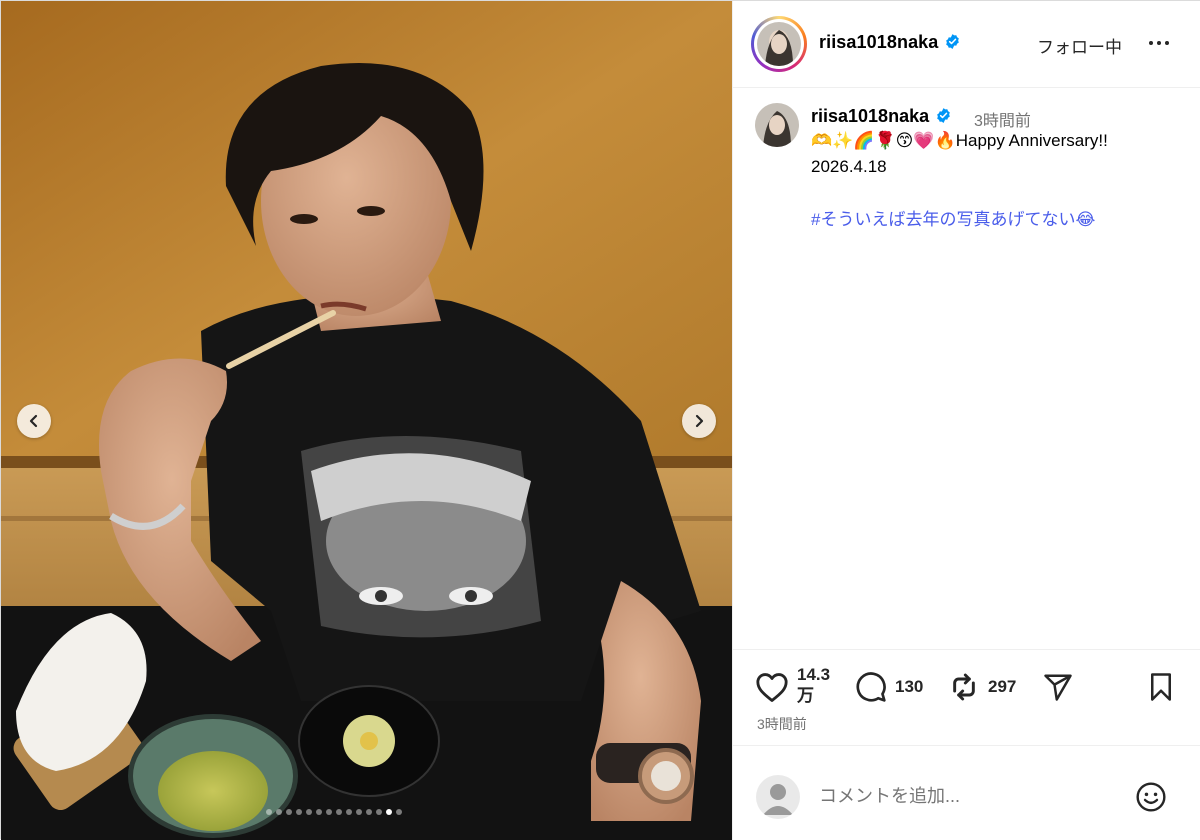 The height and width of the screenshot is (840, 1200). What do you see at coordinates (1085, 219) in the screenshot?
I see `hashtag-emoji: 😂` at bounding box center [1085, 219].